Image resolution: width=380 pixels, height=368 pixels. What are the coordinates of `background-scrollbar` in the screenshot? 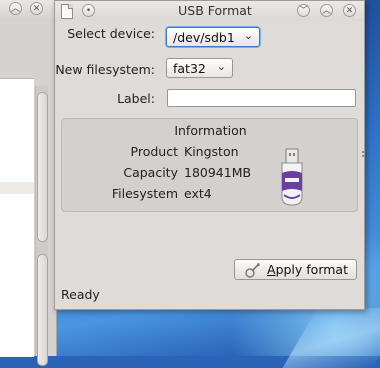 It's located at (41, 226).